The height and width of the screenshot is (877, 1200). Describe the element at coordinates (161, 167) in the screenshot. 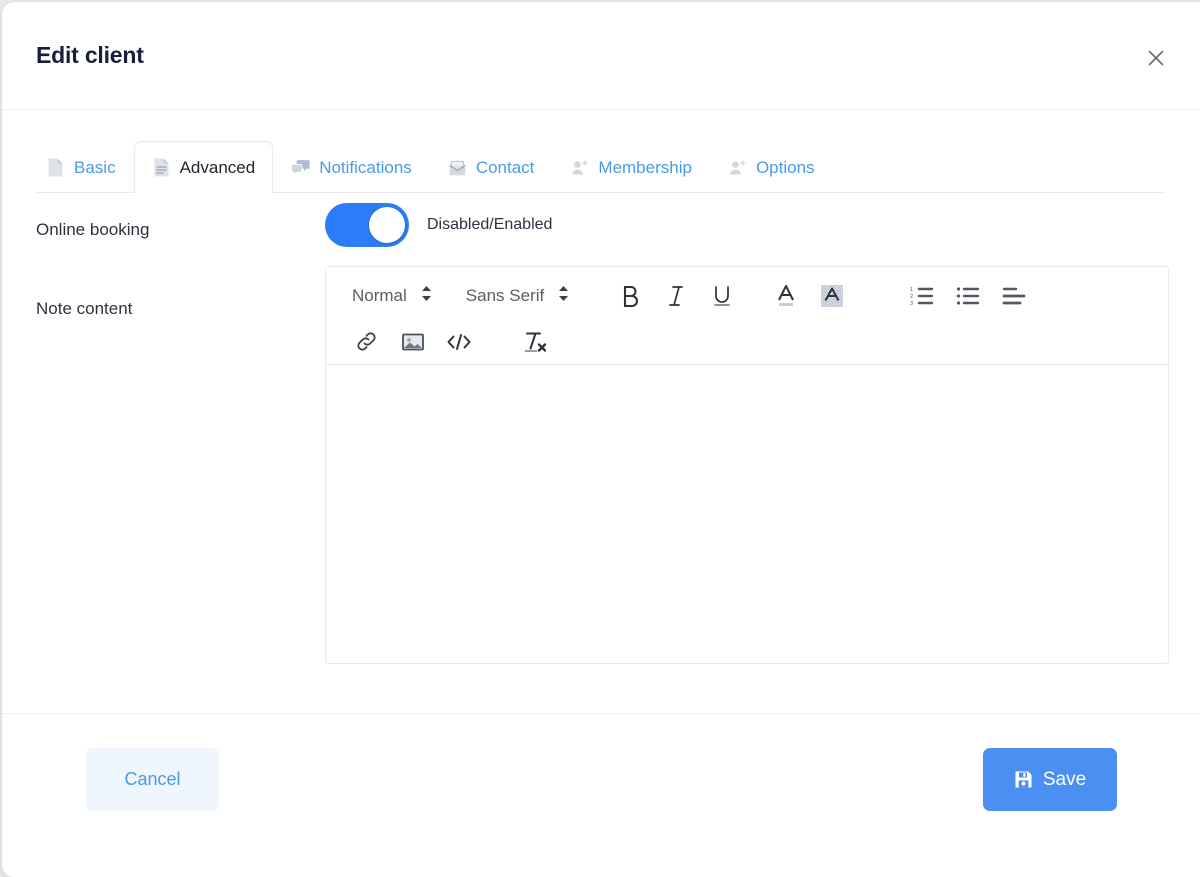

I see `document-lines-icon` at that location.